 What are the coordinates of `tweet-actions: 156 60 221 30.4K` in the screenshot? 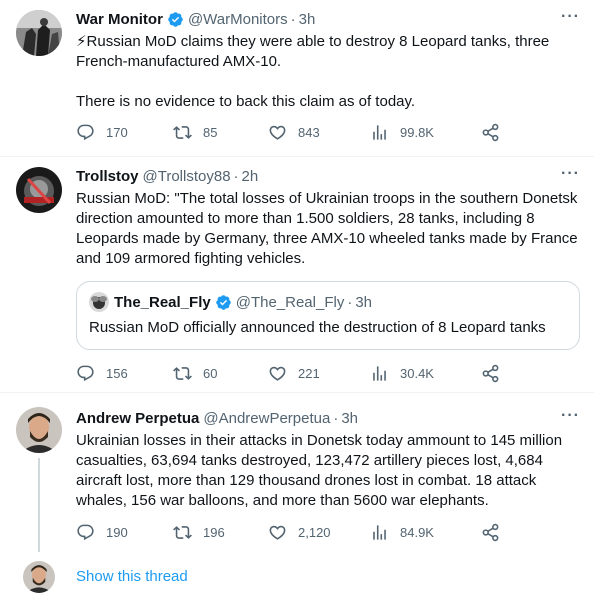 It's located at (296, 373).